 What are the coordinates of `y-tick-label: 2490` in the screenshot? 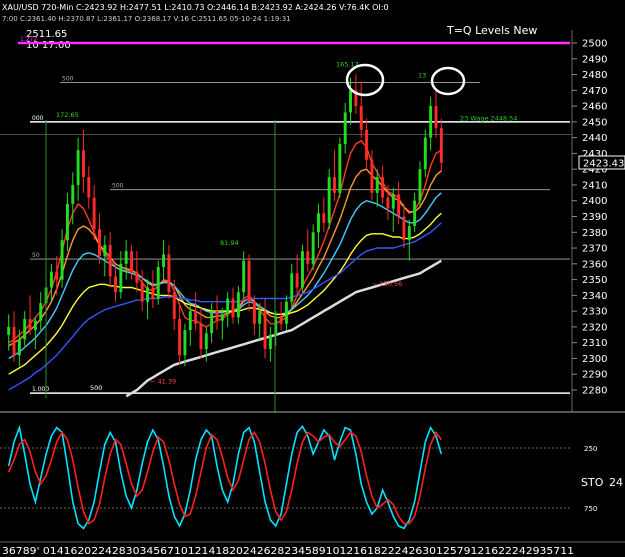 It's located at (594, 59).